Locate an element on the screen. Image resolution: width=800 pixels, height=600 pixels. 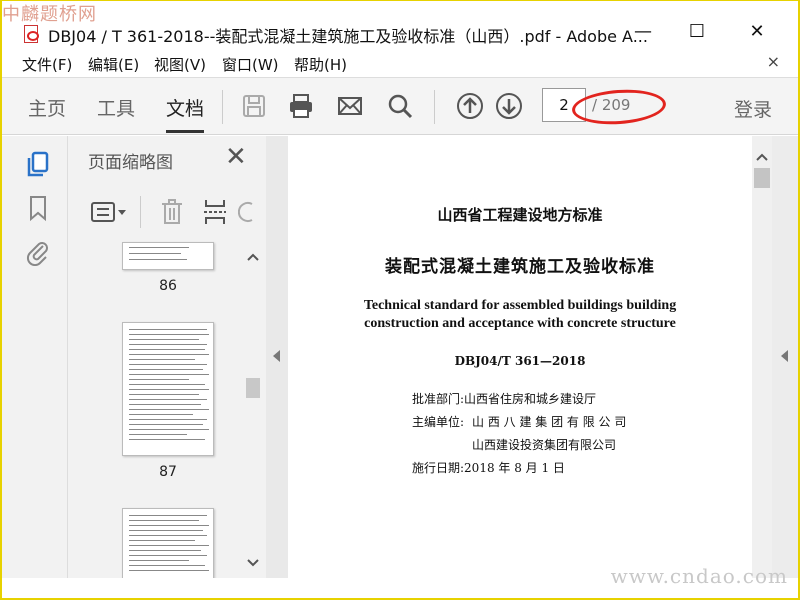
panel-toolbar is located at coordinates (168, 212).